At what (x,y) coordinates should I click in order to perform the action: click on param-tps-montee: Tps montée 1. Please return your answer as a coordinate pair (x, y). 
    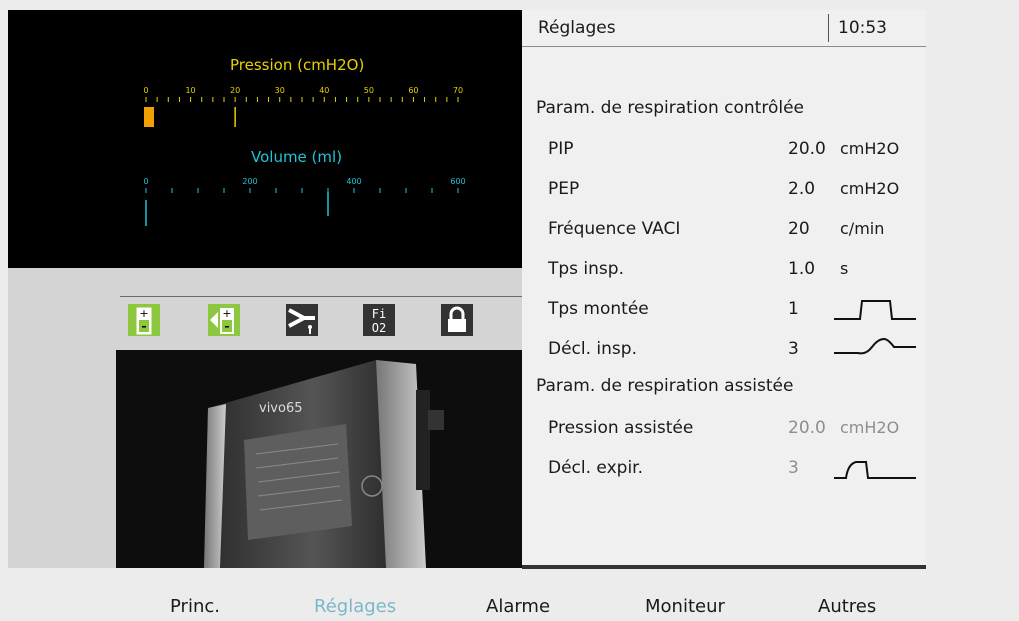
    Looking at the image, I should click on (733, 311).